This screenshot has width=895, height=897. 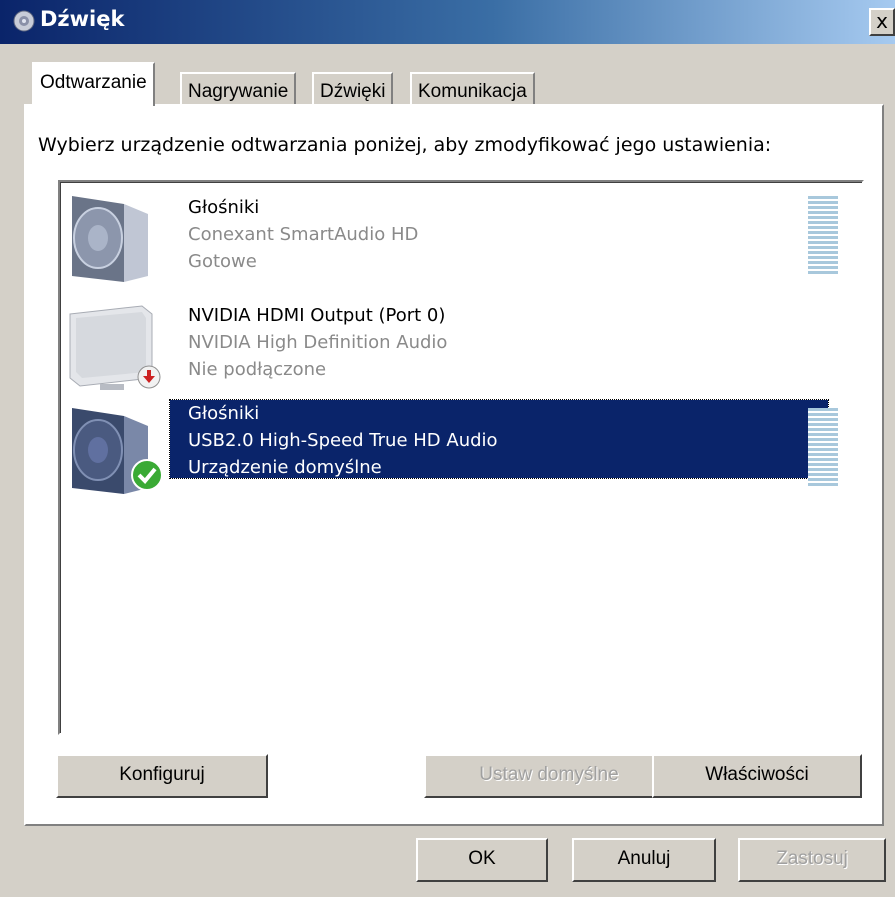 I want to click on device-status: Urządzenie domyślne, so click(x=285, y=467).